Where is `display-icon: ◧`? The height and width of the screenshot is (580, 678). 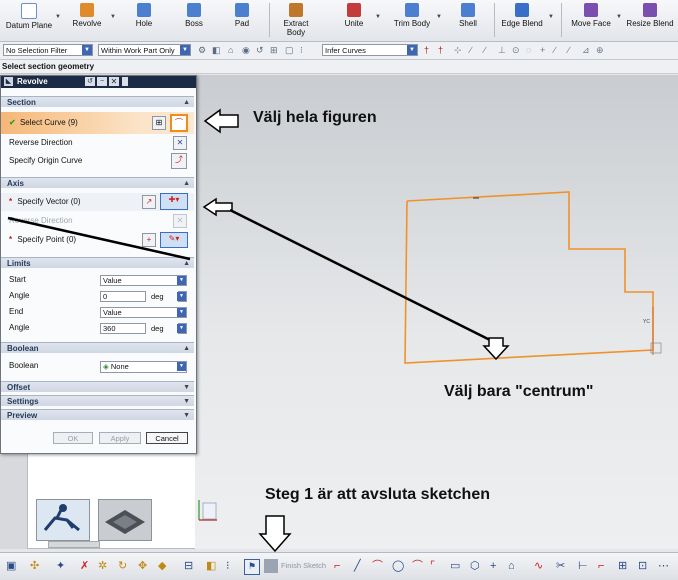 display-icon: ◧ is located at coordinates (211, 566).